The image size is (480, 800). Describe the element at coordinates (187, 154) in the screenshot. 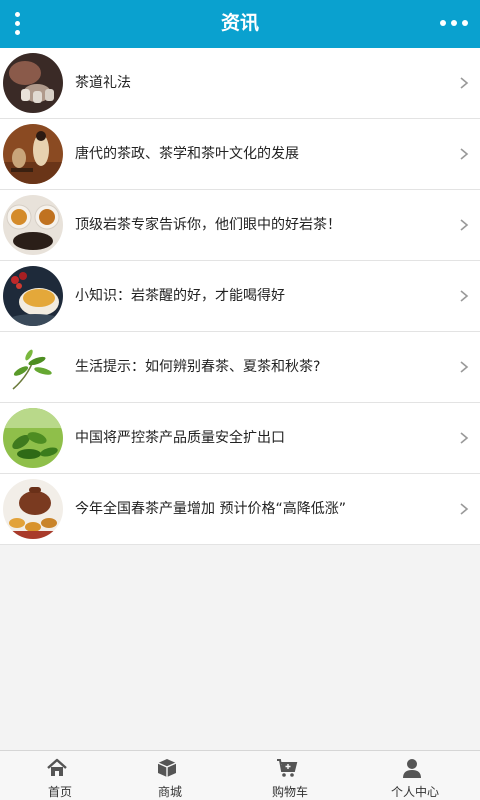

I see `article-title: 唐代的茶政、茶学和茶叶文化的发展` at that location.